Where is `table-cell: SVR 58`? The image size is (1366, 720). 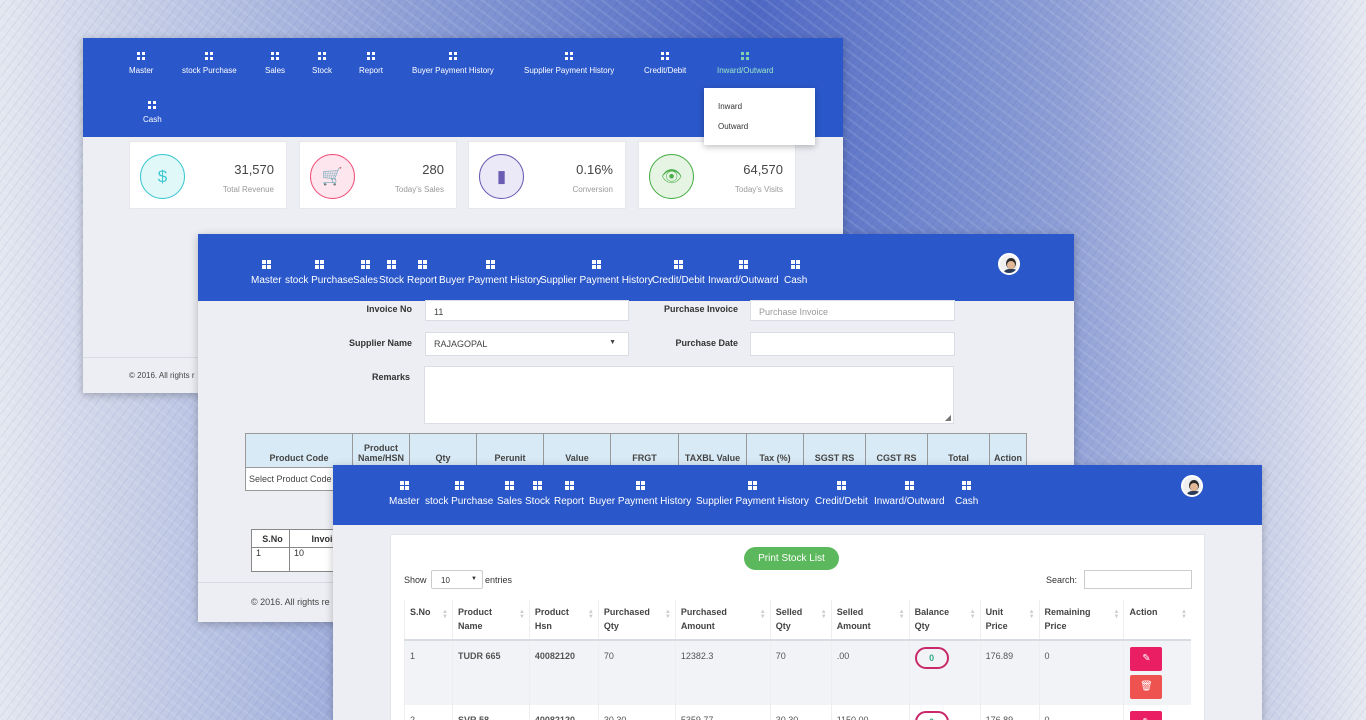
table-cell: SVR 58 is located at coordinates (490, 712).